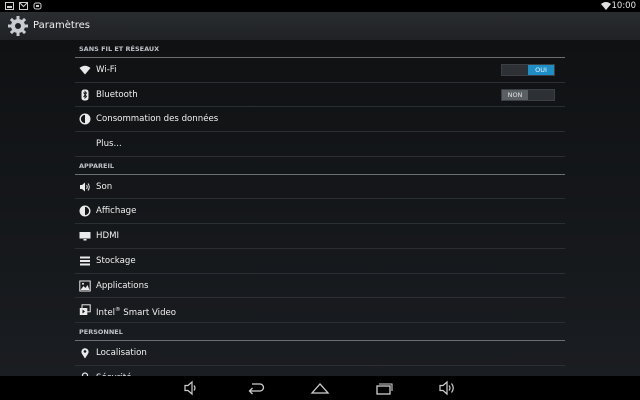 This screenshot has width=640, height=400. Describe the element at coordinates (191, 388) in the screenshot. I see `volume-down-icon` at that location.